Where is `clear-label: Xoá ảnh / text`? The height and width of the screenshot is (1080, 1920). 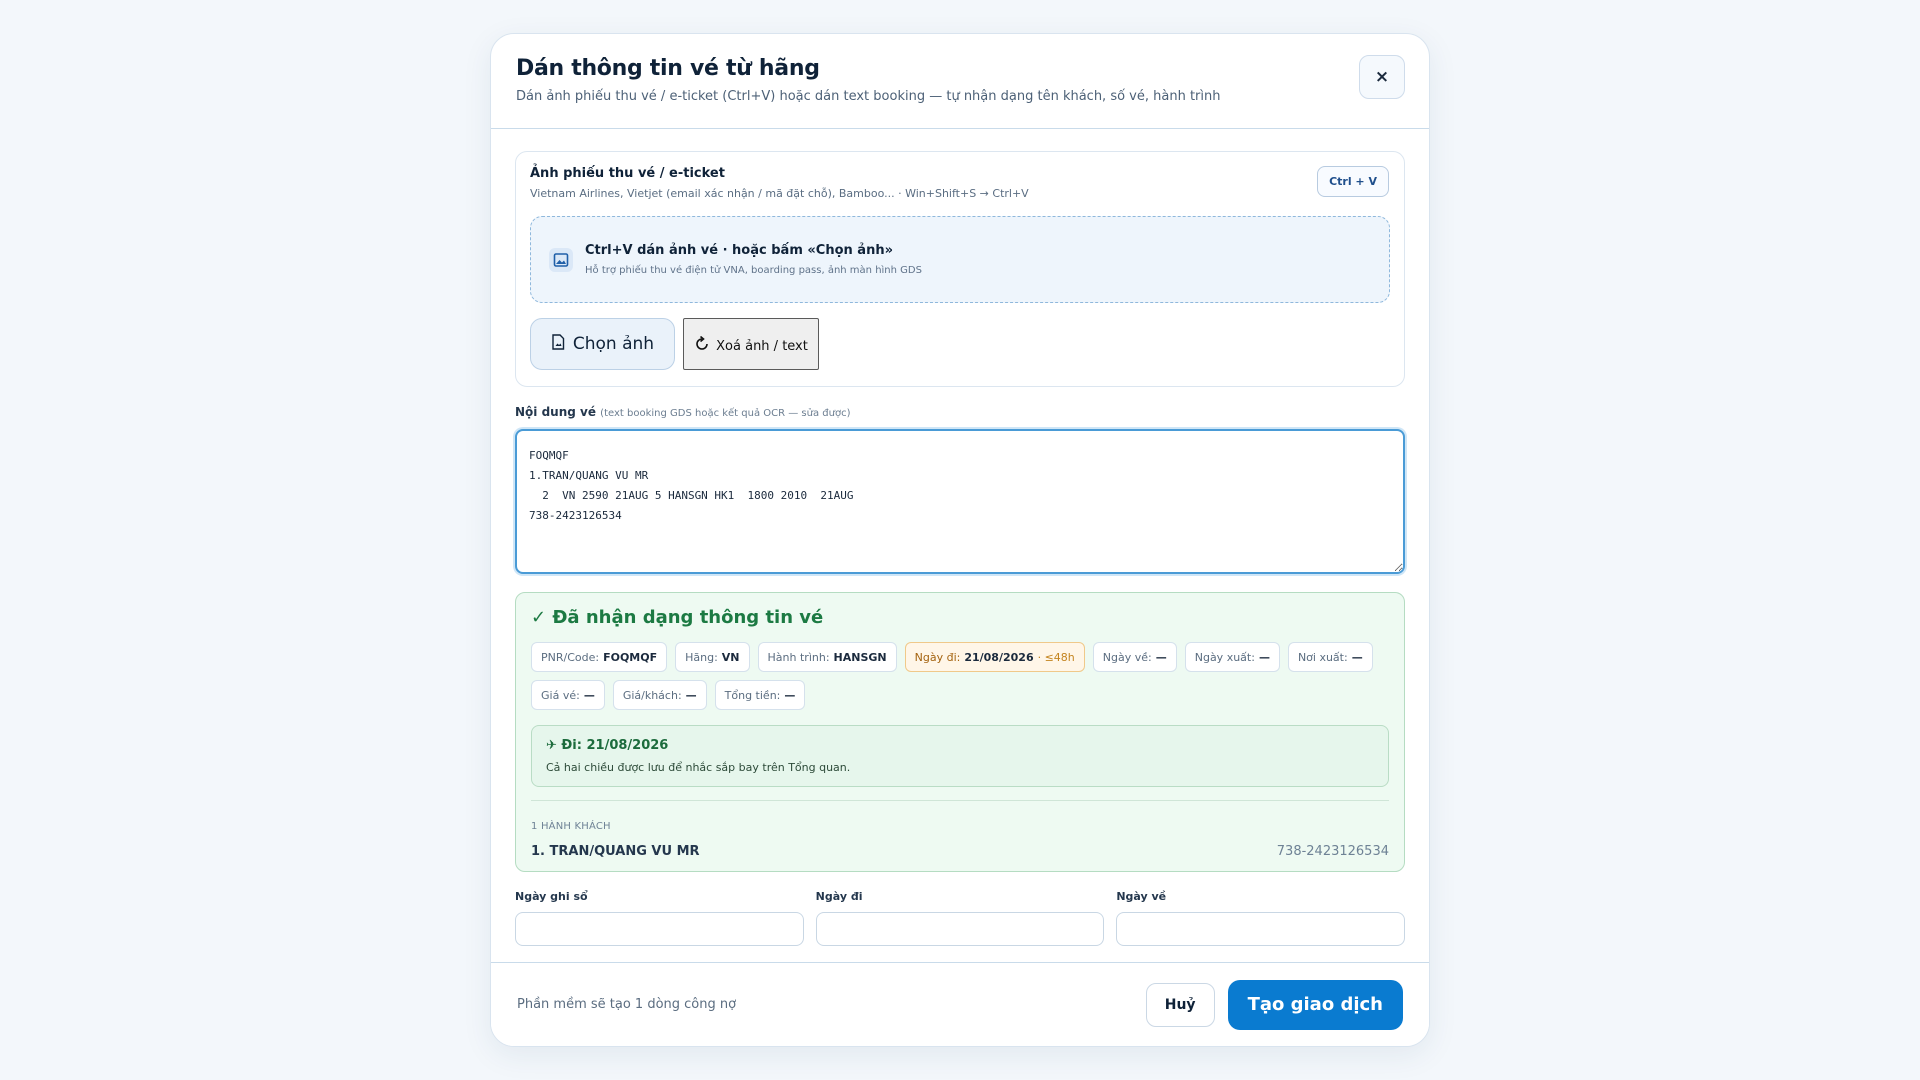 clear-label: Xoá ảnh / text is located at coordinates (762, 346).